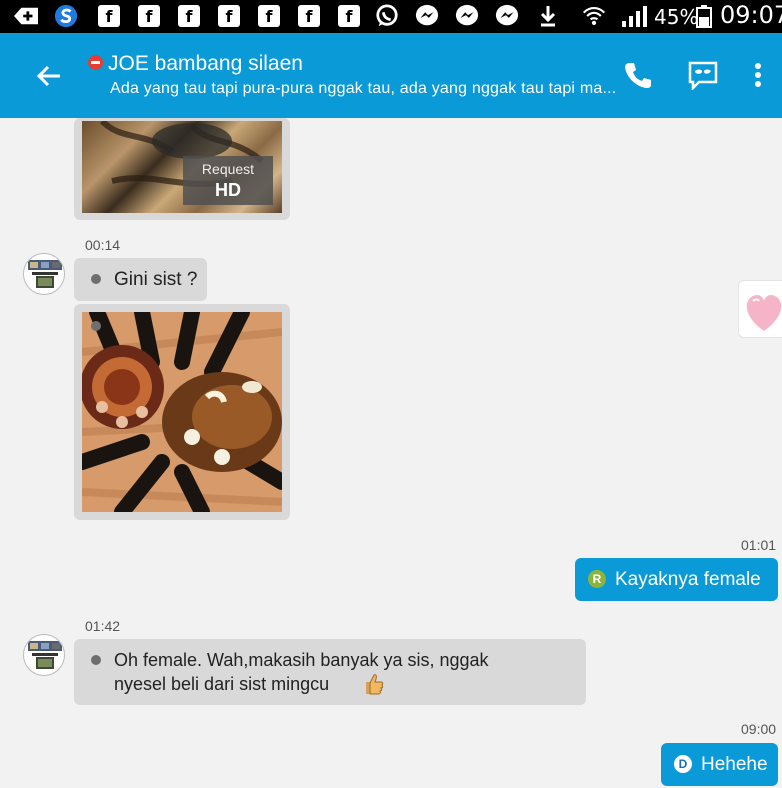 This screenshot has height=788, width=782. I want to click on contact-name: JOE bambang silaen, so click(205, 64).